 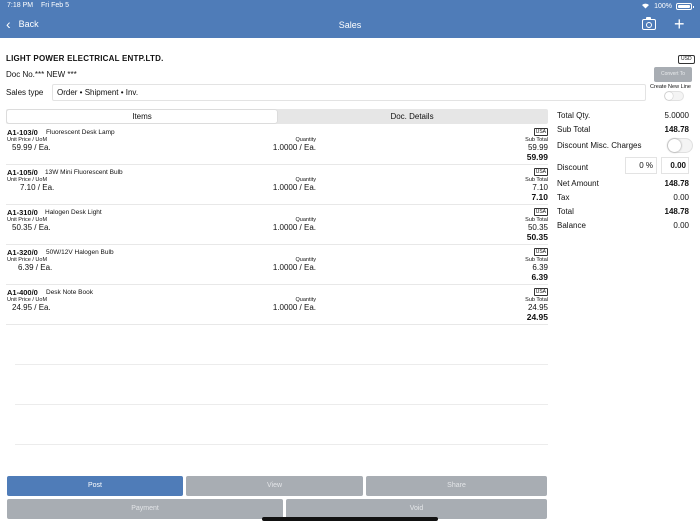 What do you see at coordinates (22, 252) in the screenshot?
I see `item-code: A1-320/0` at bounding box center [22, 252].